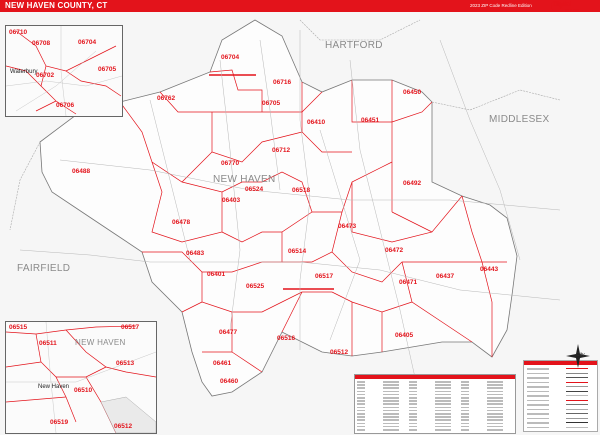  Describe the element at coordinates (370, 120) in the screenshot. I see `zip-label-06451: 06451` at that location.